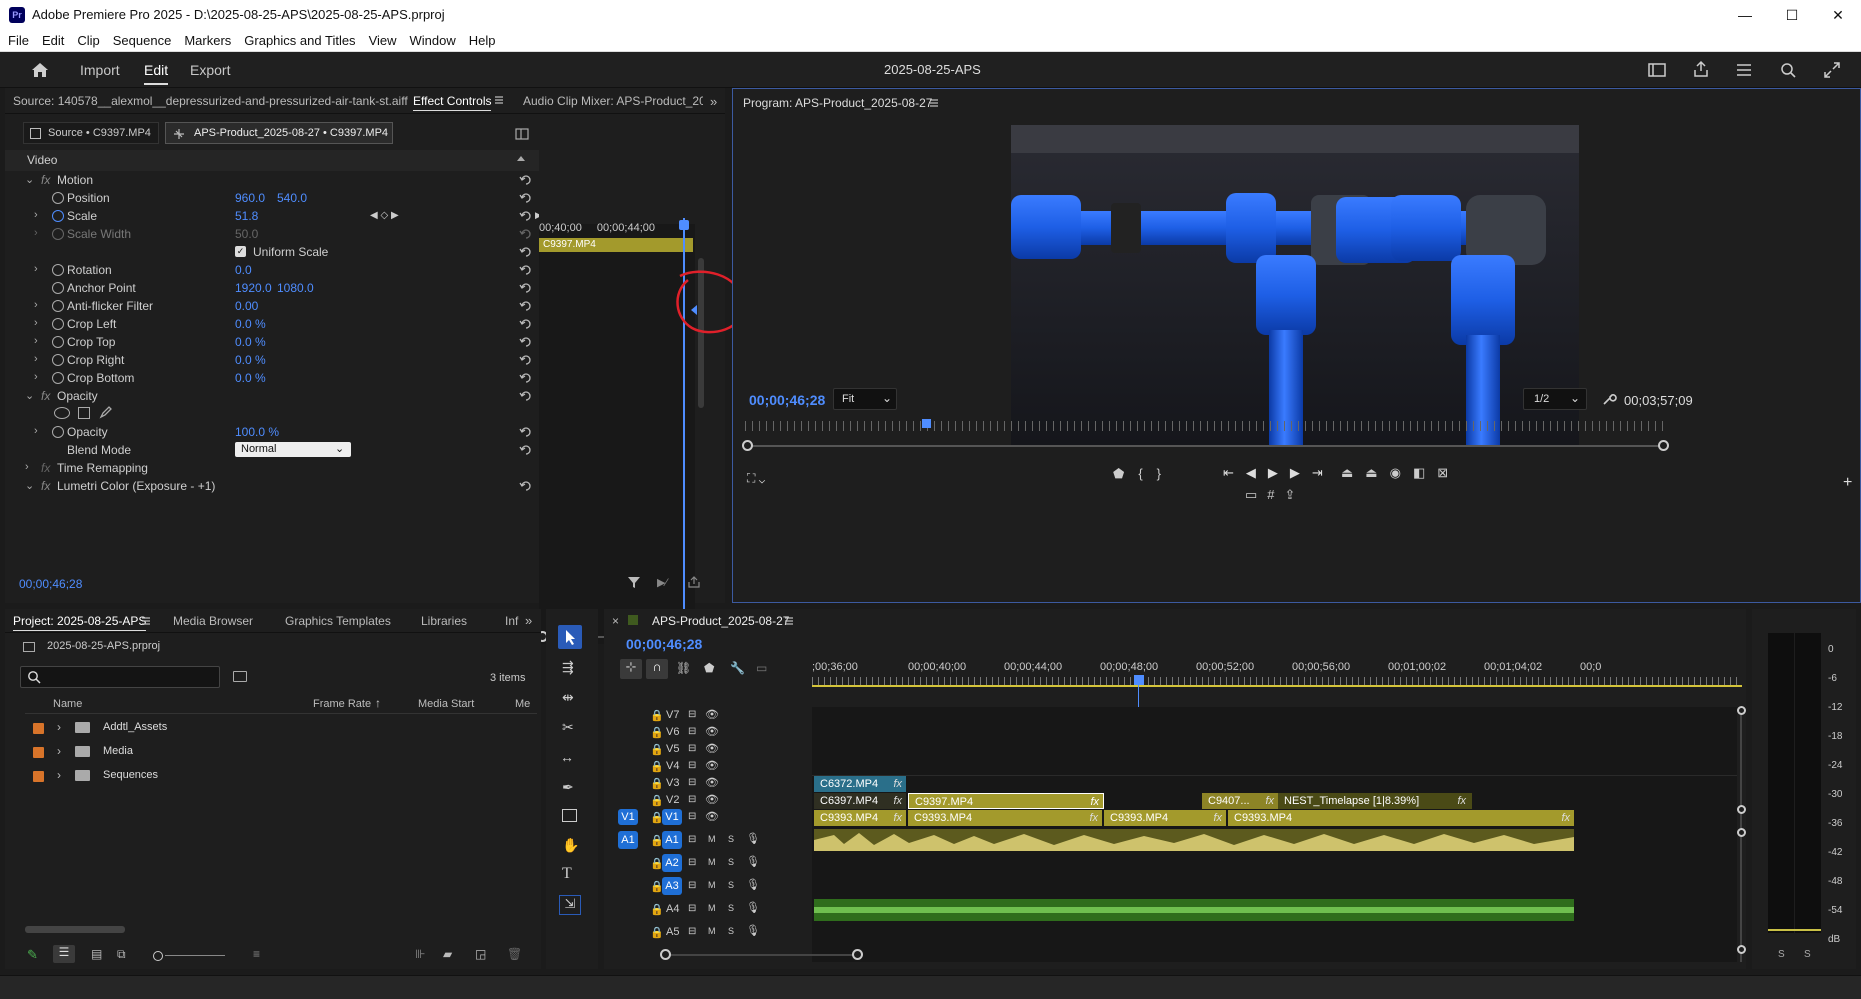 Image resolution: width=1861 pixels, height=999 pixels. What do you see at coordinates (1657, 70) in the screenshot?
I see `panel-layout-icon` at bounding box center [1657, 70].